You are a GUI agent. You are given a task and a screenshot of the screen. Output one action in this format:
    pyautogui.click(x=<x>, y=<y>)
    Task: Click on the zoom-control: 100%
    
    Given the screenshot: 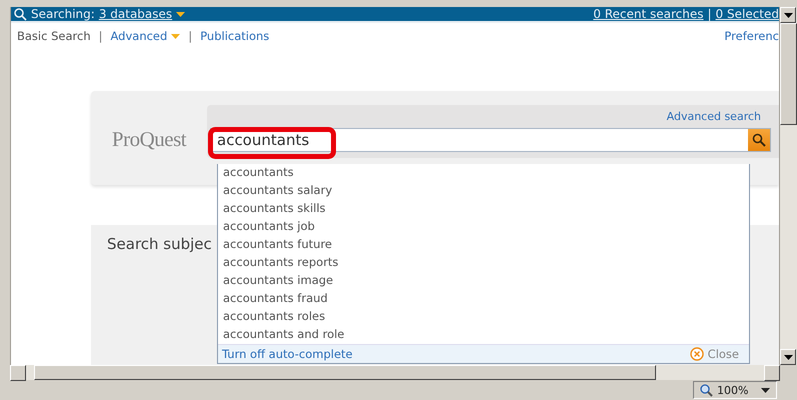 What is the action you would take?
    pyautogui.click(x=735, y=390)
    